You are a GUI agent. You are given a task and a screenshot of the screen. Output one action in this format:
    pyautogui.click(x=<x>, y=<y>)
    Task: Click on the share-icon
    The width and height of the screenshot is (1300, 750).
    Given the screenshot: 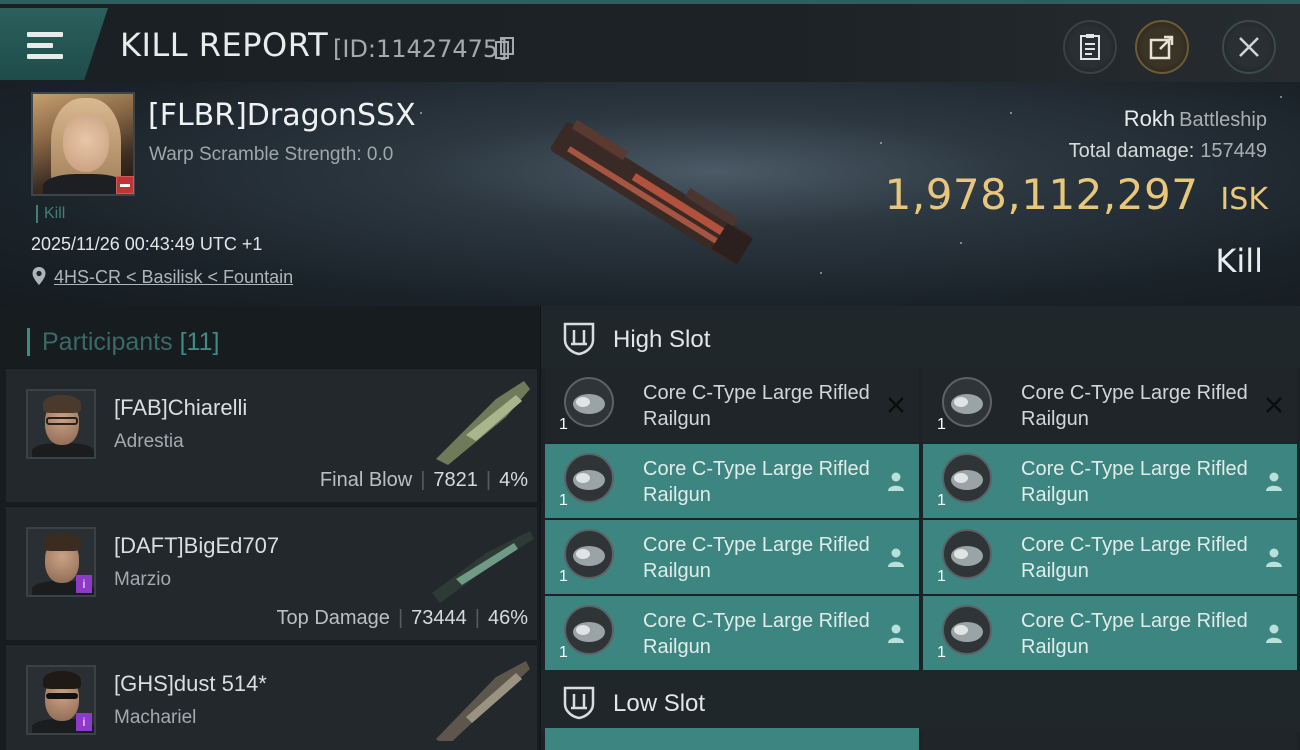 What is the action you would take?
    pyautogui.click(x=1161, y=47)
    